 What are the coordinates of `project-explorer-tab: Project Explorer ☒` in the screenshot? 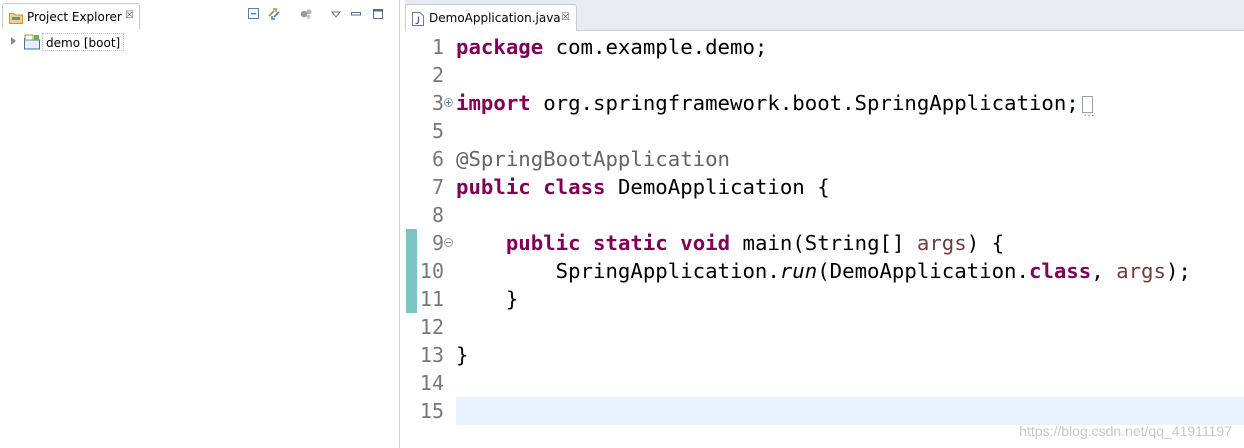 It's located at (71, 16).